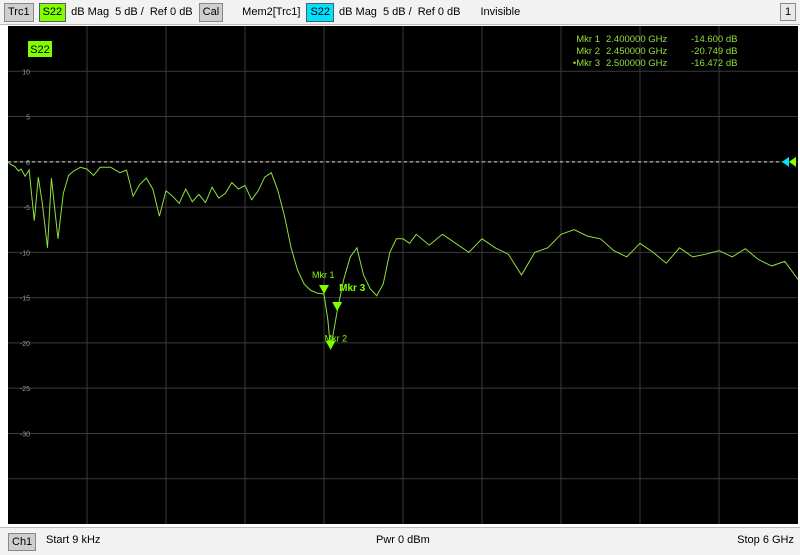  I want to click on memory-scale: 5 dB /, so click(397, 12).